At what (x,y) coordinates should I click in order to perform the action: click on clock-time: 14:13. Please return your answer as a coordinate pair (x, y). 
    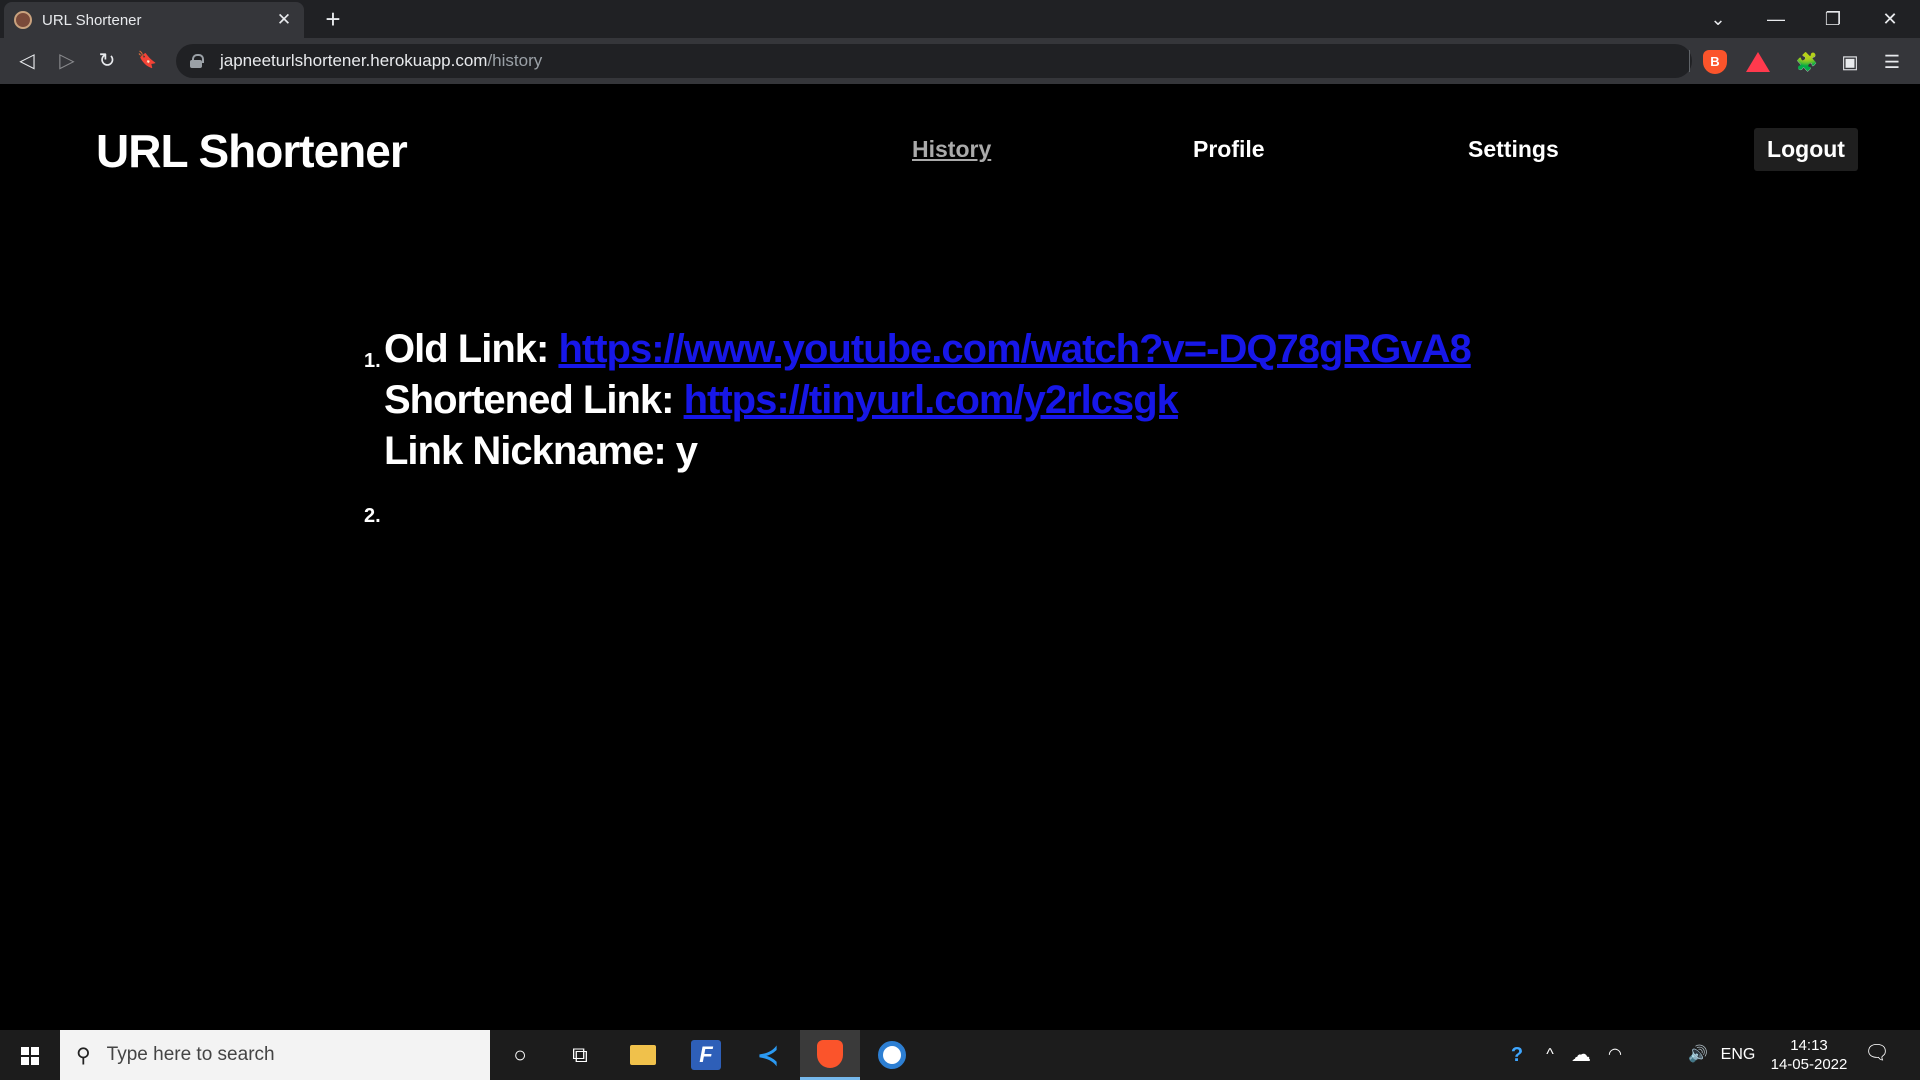
    Looking at the image, I should click on (1809, 1045).